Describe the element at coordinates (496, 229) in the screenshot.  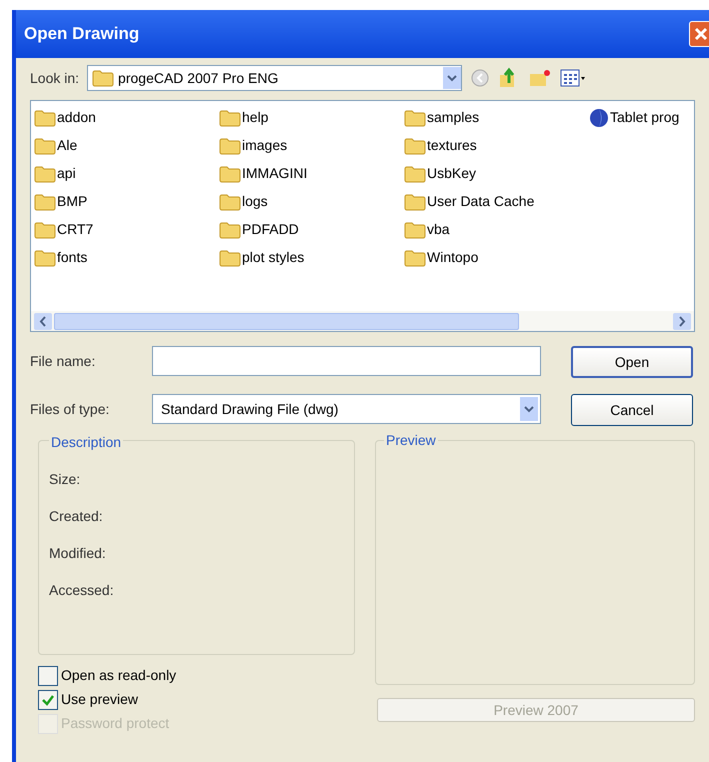
I see `file-item: vba` at that location.